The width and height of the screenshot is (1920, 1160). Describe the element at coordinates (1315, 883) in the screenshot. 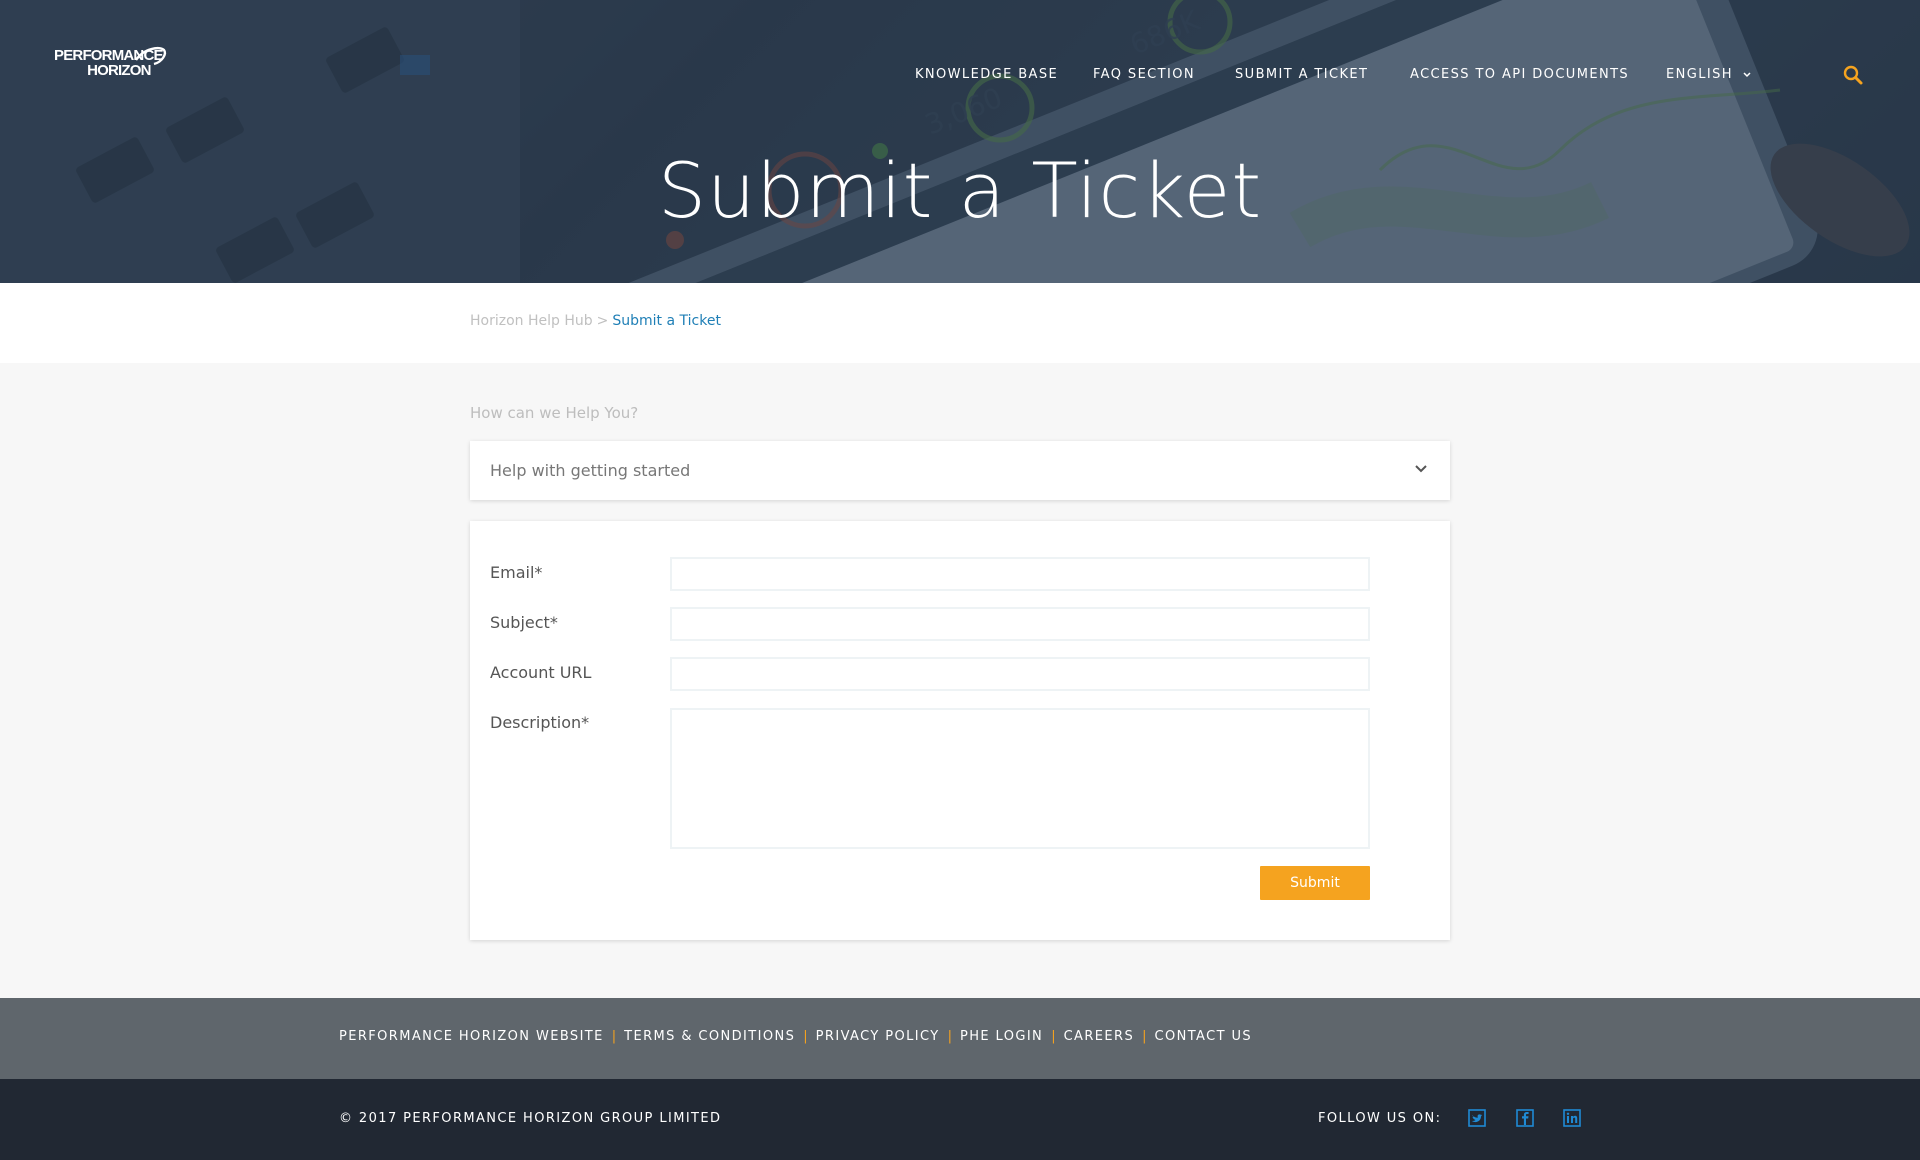

I see `submit-button: Submit` at that location.